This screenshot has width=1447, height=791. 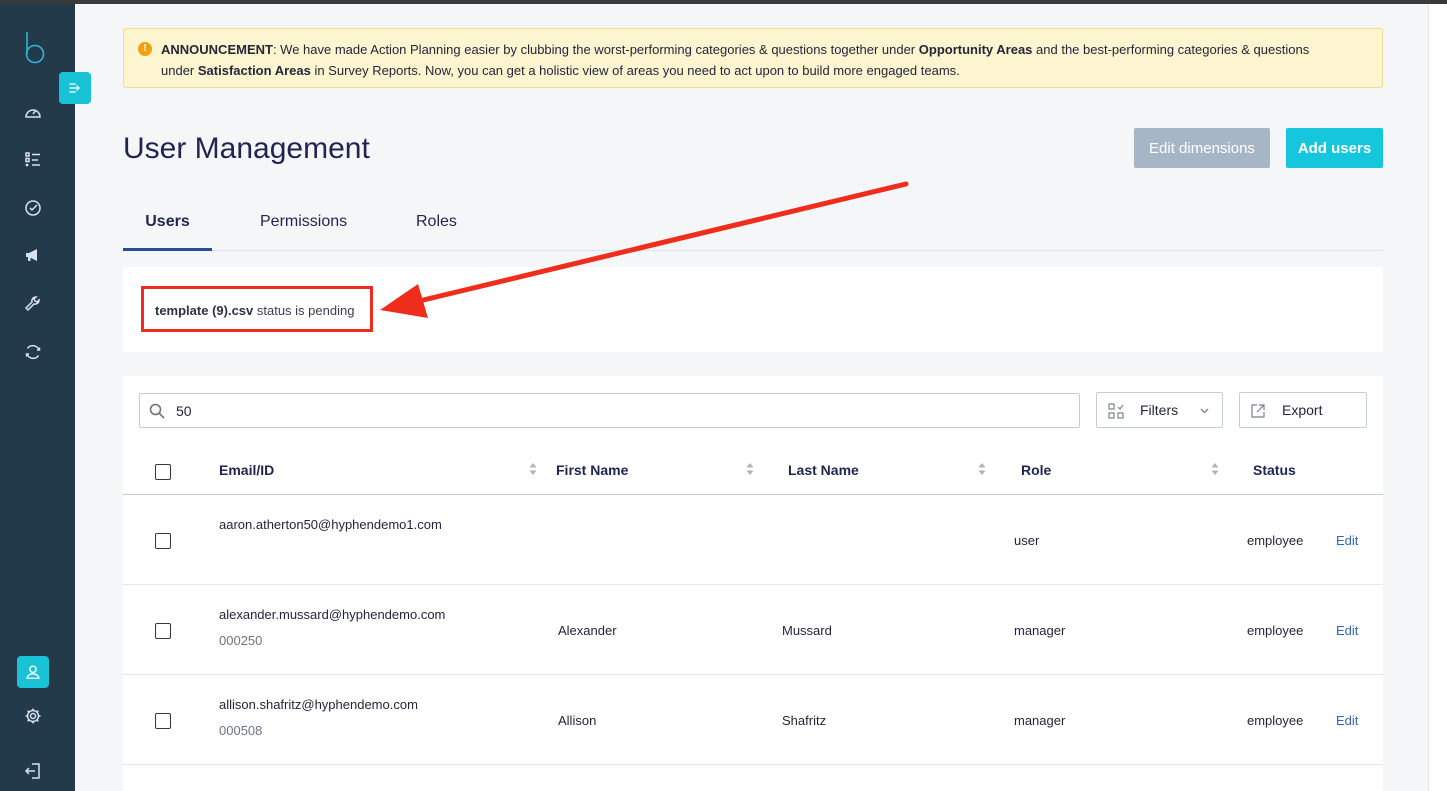 What do you see at coordinates (33, 352) in the screenshot?
I see `refresh-icon` at bounding box center [33, 352].